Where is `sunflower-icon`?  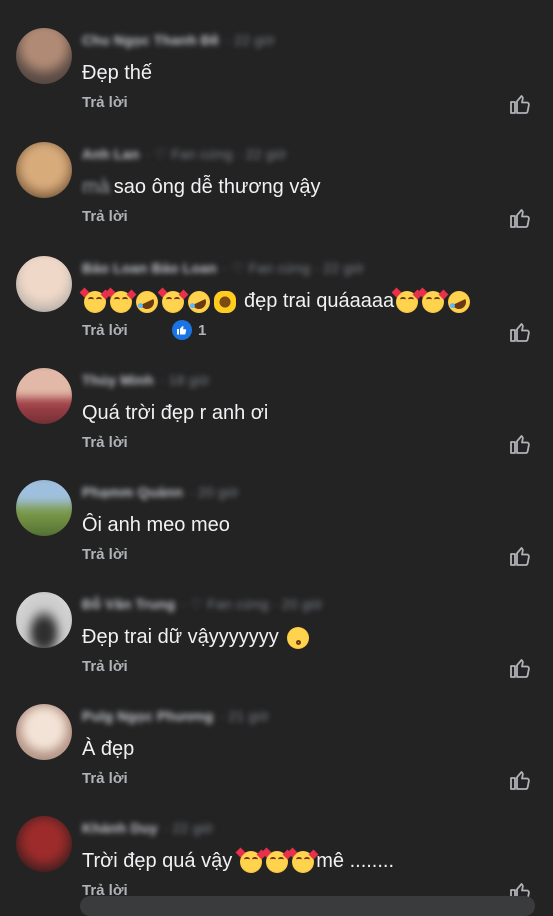 sunflower-icon is located at coordinates (225, 301).